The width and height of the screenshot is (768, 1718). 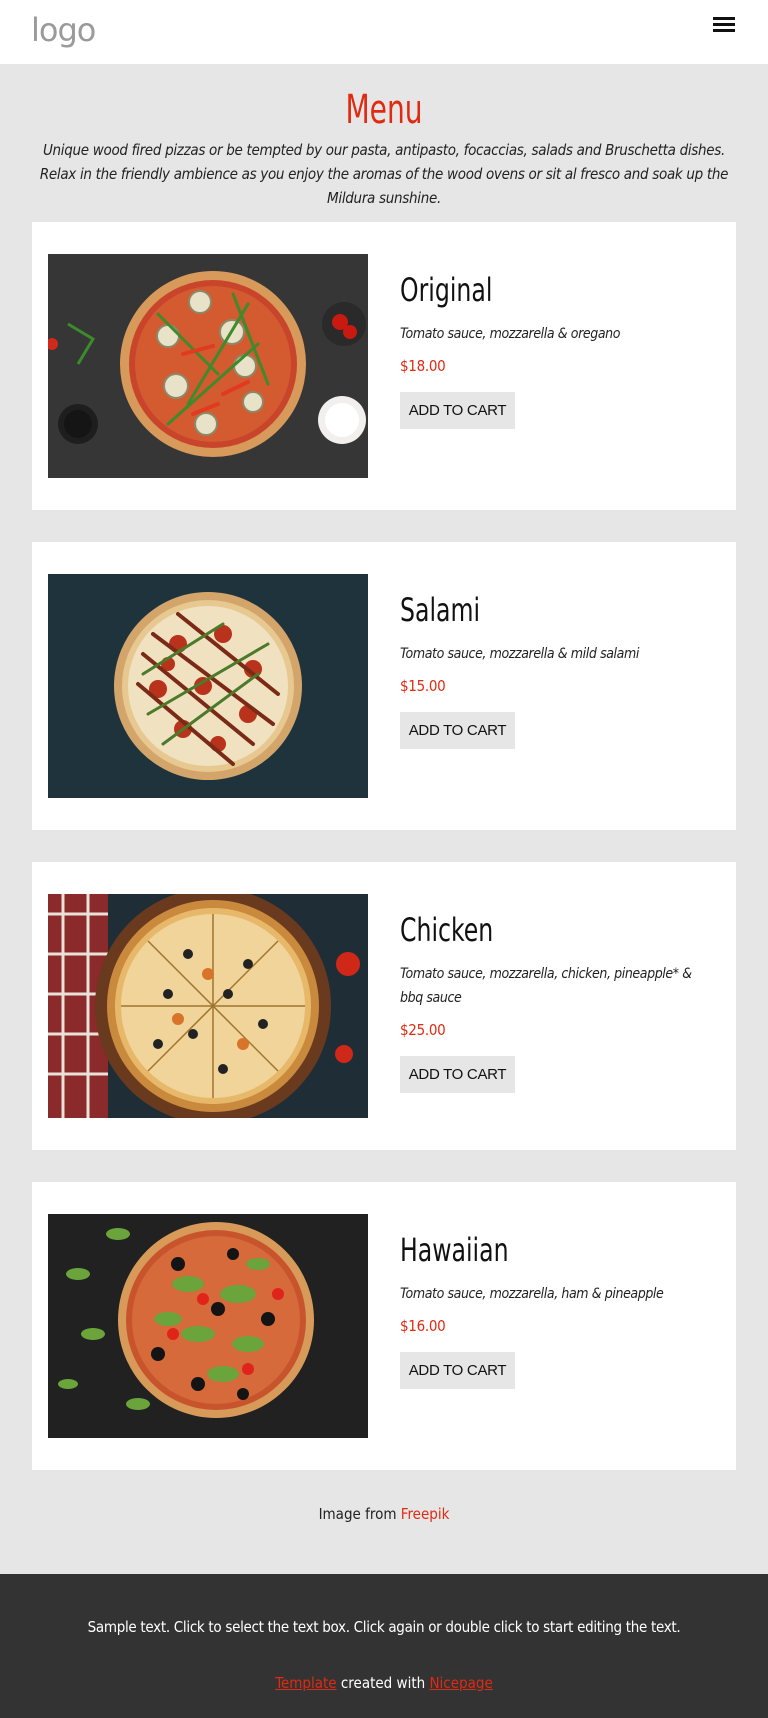 What do you see at coordinates (305, 1683) in the screenshot?
I see `template-link: Template` at bounding box center [305, 1683].